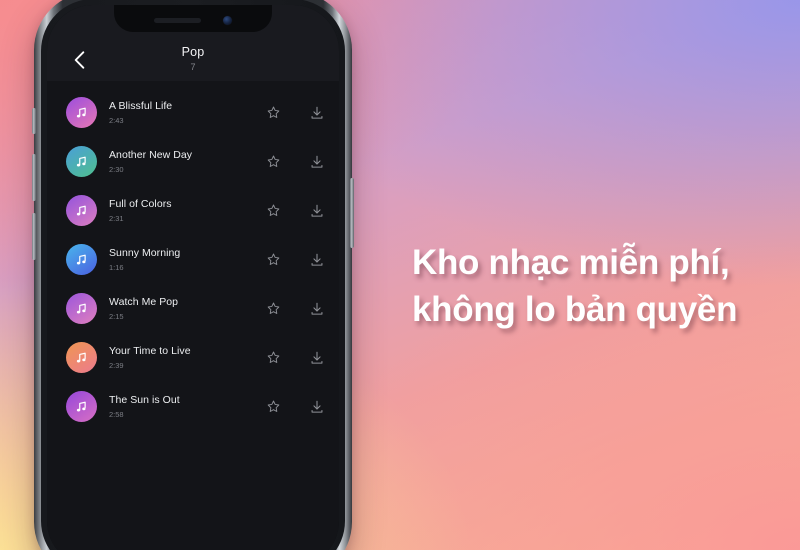  Describe the element at coordinates (116, 316) in the screenshot. I see `track-duration: 2:15` at that location.